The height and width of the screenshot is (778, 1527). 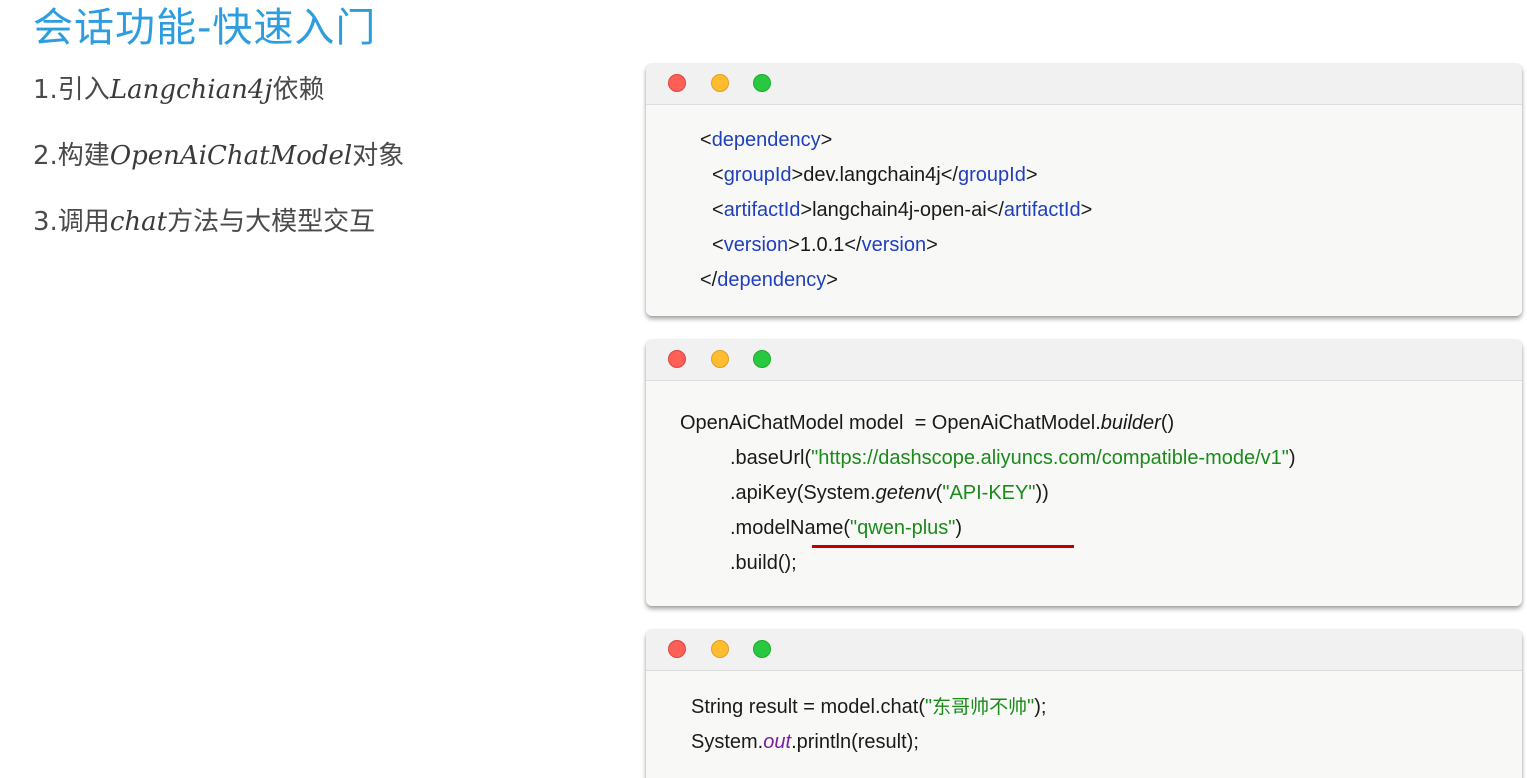 What do you see at coordinates (872, 175) in the screenshot?
I see `code-token: dev.langchain4j` at bounding box center [872, 175].